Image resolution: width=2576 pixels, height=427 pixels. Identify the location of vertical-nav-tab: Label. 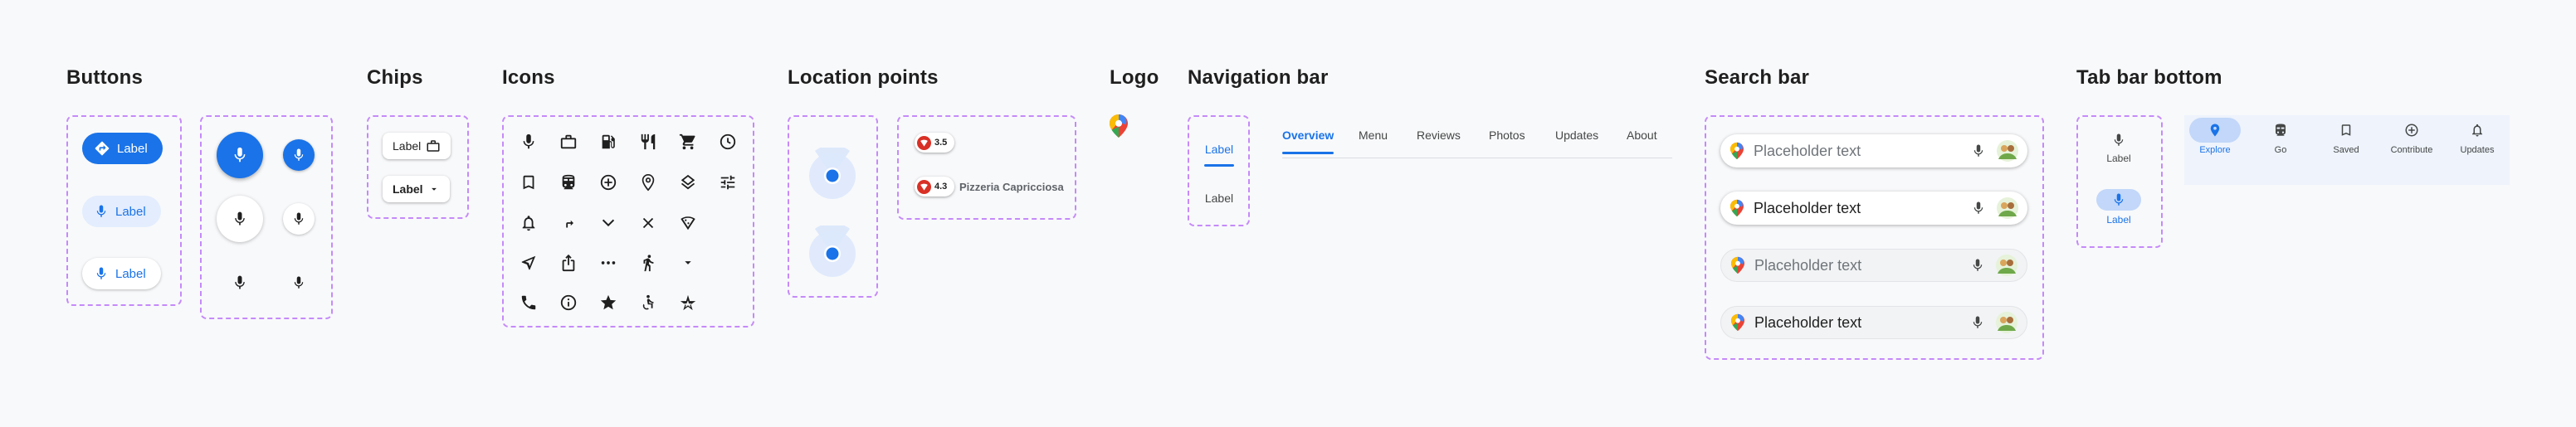
(1219, 198).